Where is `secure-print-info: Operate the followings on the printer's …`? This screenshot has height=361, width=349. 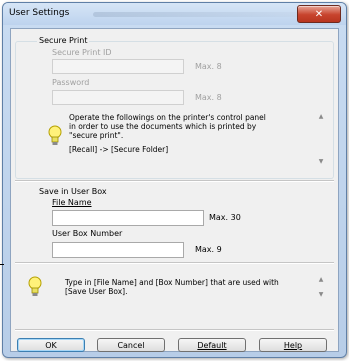 secure-print-info: Operate the followings on the printer's … is located at coordinates (187, 143).